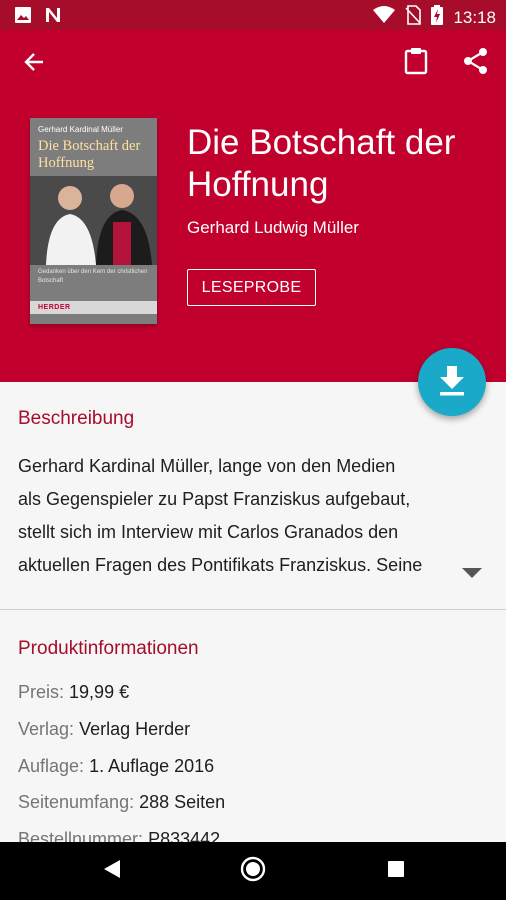  What do you see at coordinates (253, 609) in the screenshot?
I see `divider` at bounding box center [253, 609].